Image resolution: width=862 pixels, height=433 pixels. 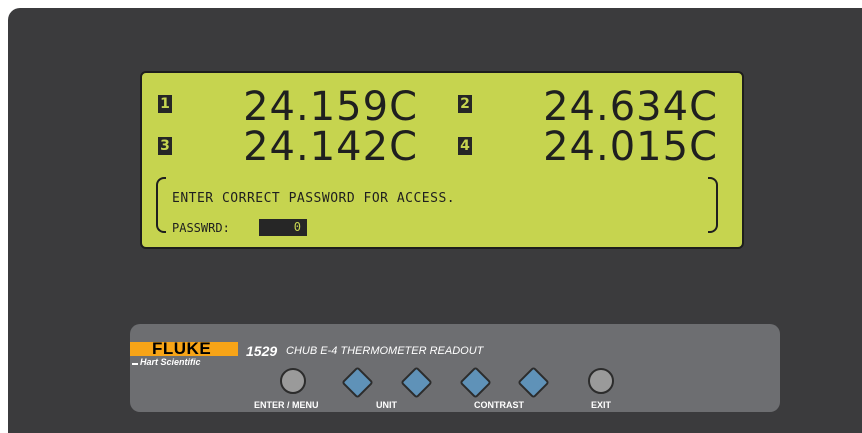 What do you see at coordinates (314, 198) in the screenshot?
I see `status-message: ENTER CORRECT PASSWORD FOR ACCESS.` at bounding box center [314, 198].